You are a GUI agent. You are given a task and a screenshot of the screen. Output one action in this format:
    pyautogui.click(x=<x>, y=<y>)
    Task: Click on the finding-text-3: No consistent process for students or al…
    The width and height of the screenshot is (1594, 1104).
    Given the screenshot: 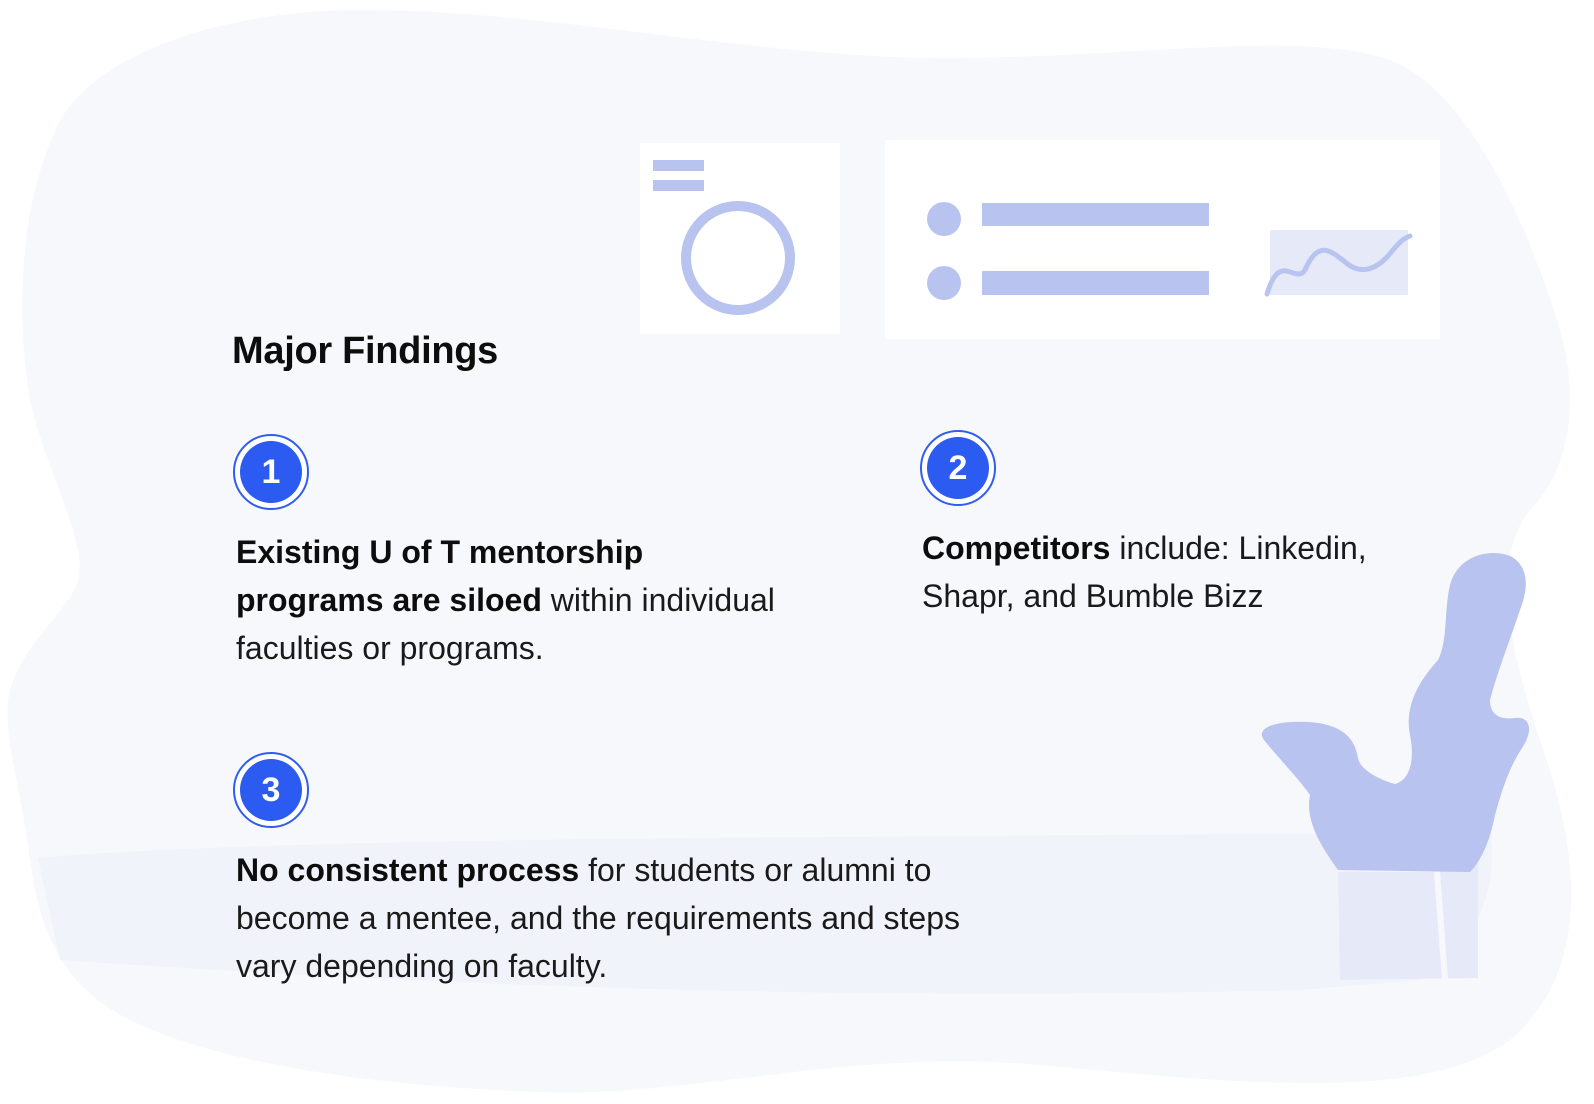 What is the action you would take?
    pyautogui.click(x=626, y=918)
    